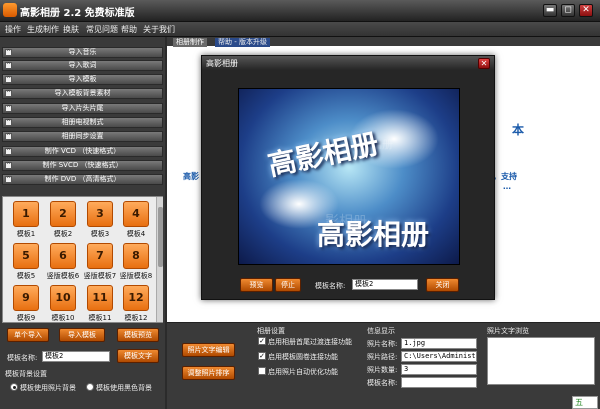  I want to click on tab-album: 相册制作, so click(190, 42).